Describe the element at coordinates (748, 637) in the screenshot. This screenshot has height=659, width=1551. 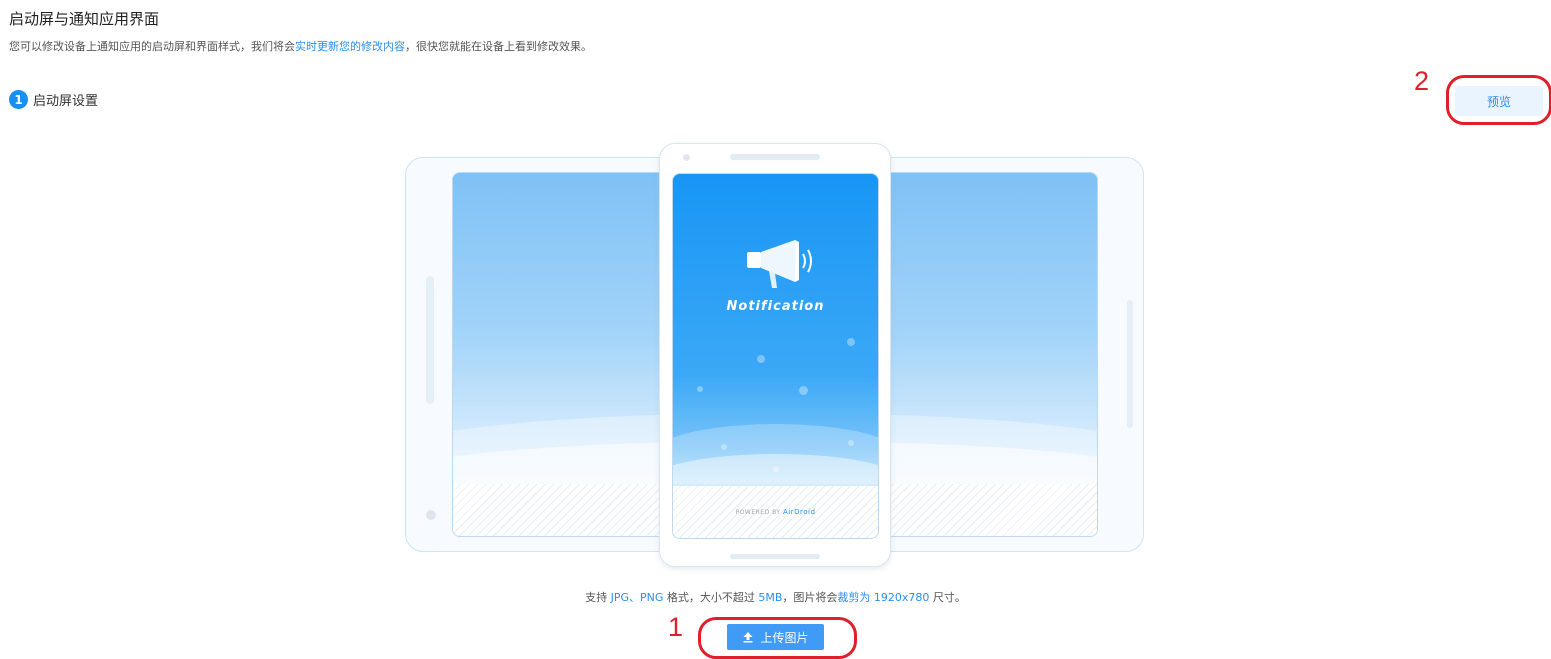
I see `upload-icon` at that location.